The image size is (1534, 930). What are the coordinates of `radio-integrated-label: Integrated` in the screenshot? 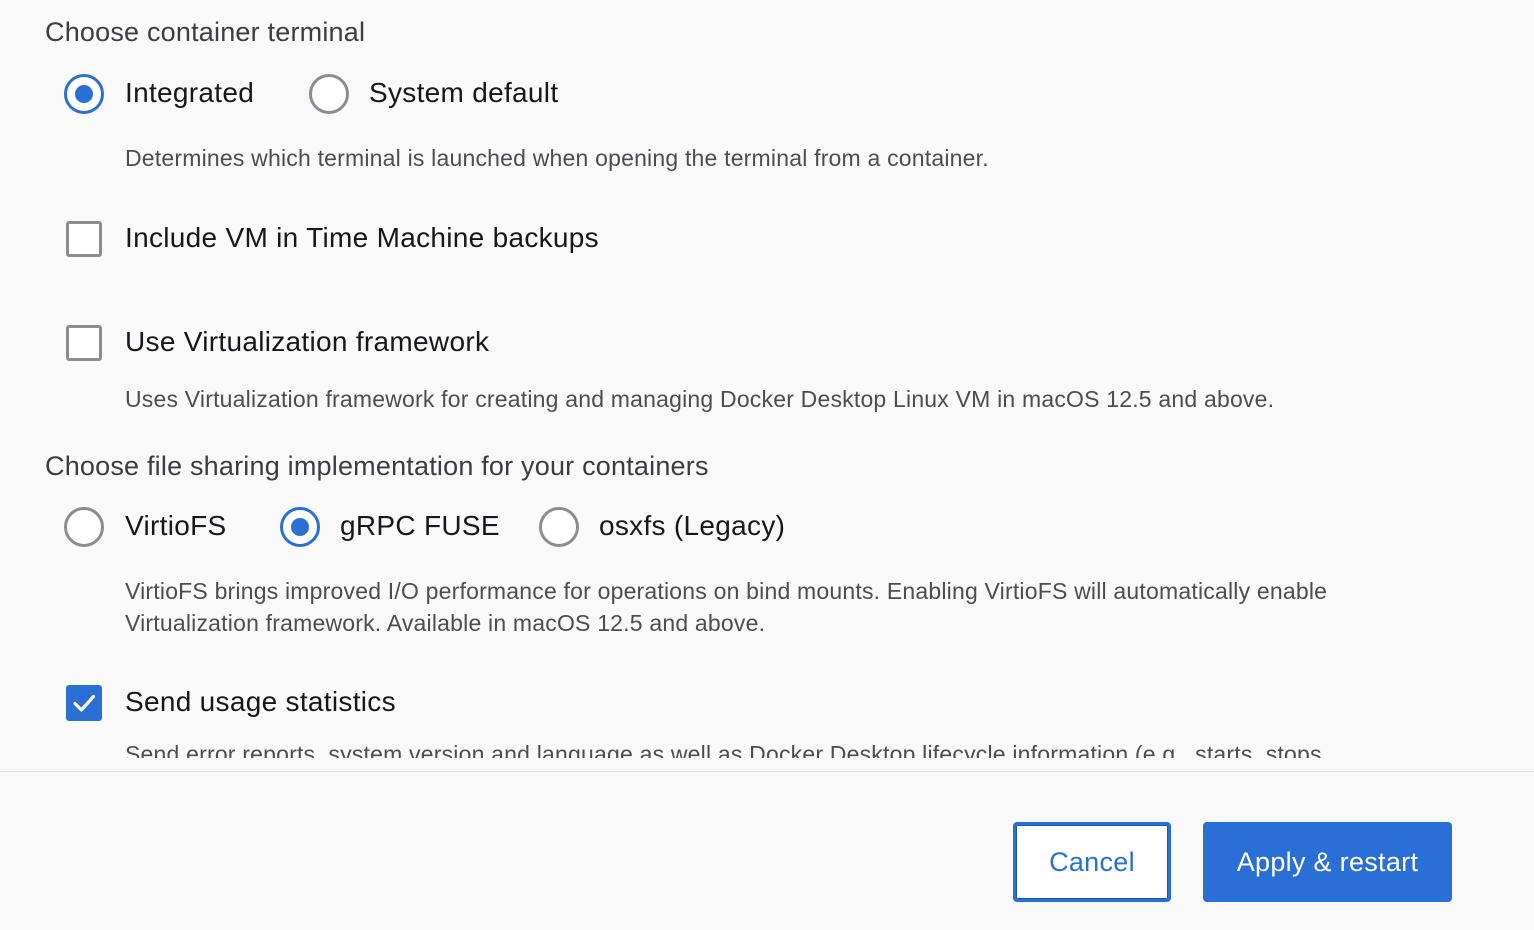 It's located at (189, 93).